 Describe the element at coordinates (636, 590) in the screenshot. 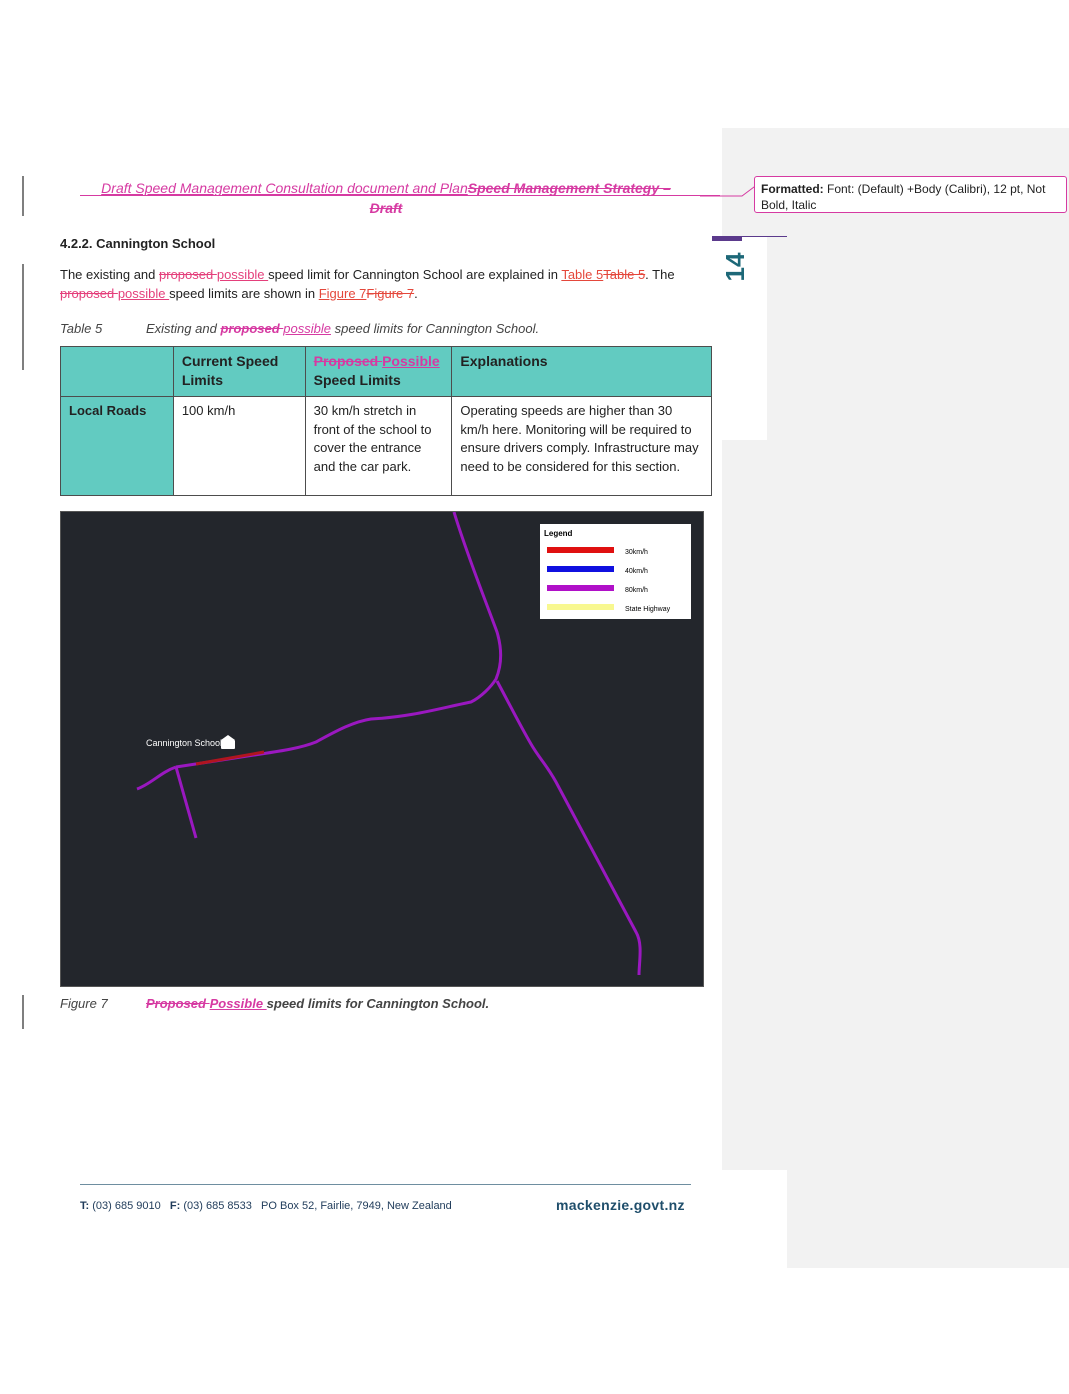

I see `legend-label-80: 80km/h` at that location.